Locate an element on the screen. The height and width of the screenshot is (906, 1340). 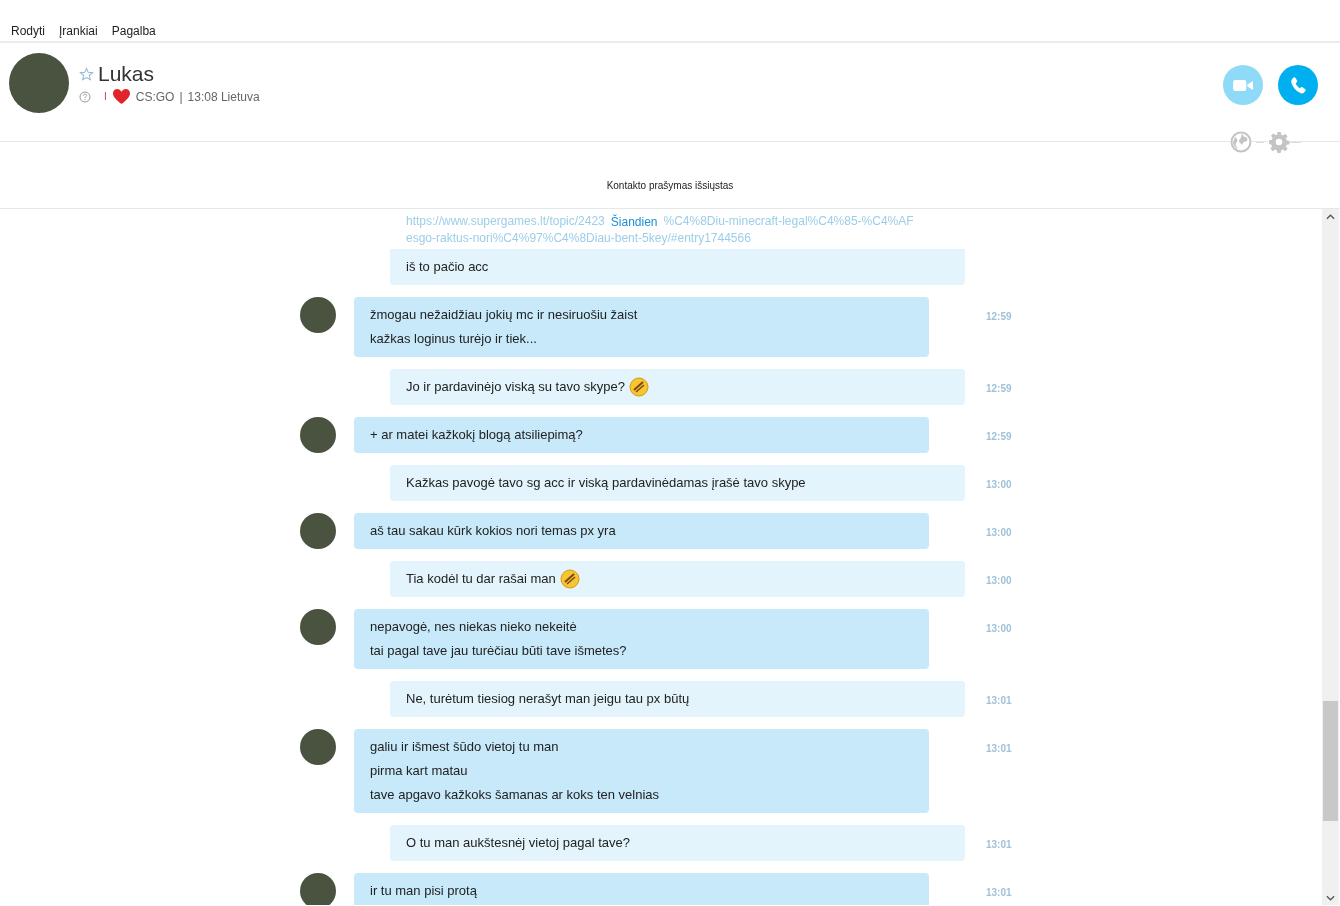
menu-item: Įrankiai is located at coordinates (78, 31).